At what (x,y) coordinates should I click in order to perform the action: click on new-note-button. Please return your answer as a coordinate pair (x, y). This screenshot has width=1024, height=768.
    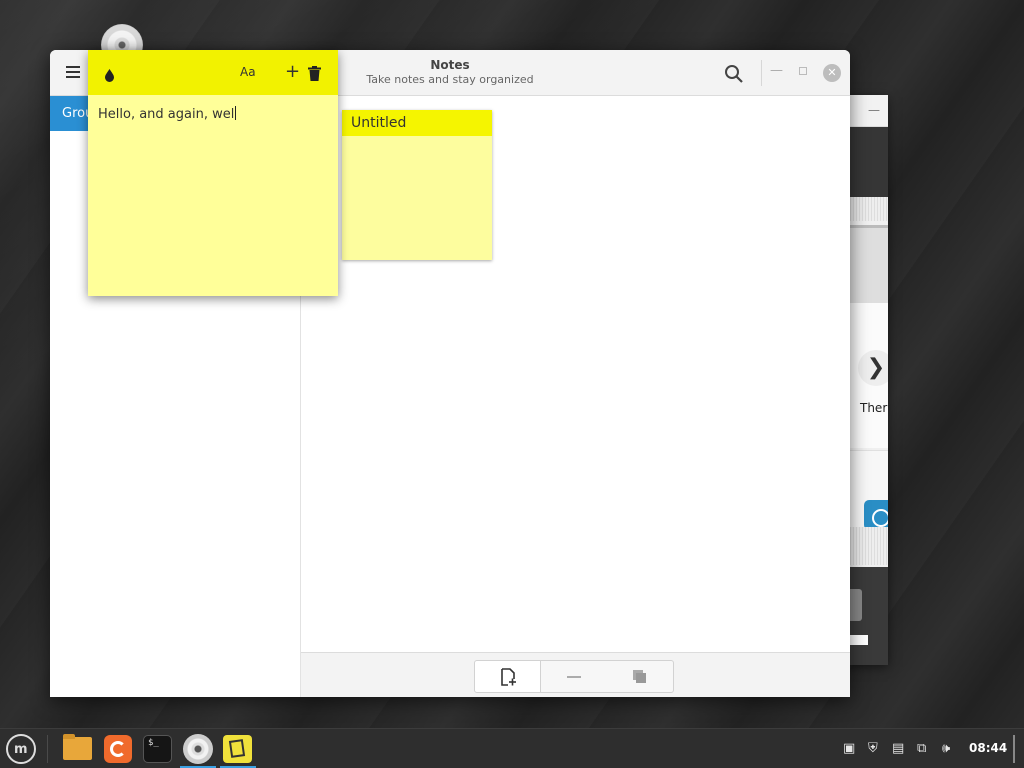
    Looking at the image, I should click on (507, 676).